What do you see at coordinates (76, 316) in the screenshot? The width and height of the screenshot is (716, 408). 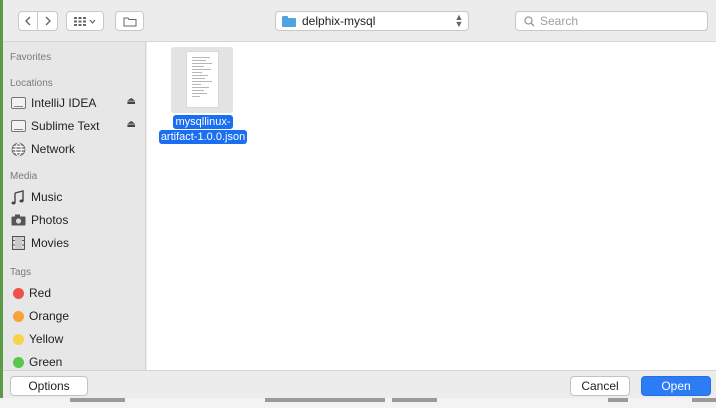 I see `sidebar-item-tag-orange: Orange` at bounding box center [76, 316].